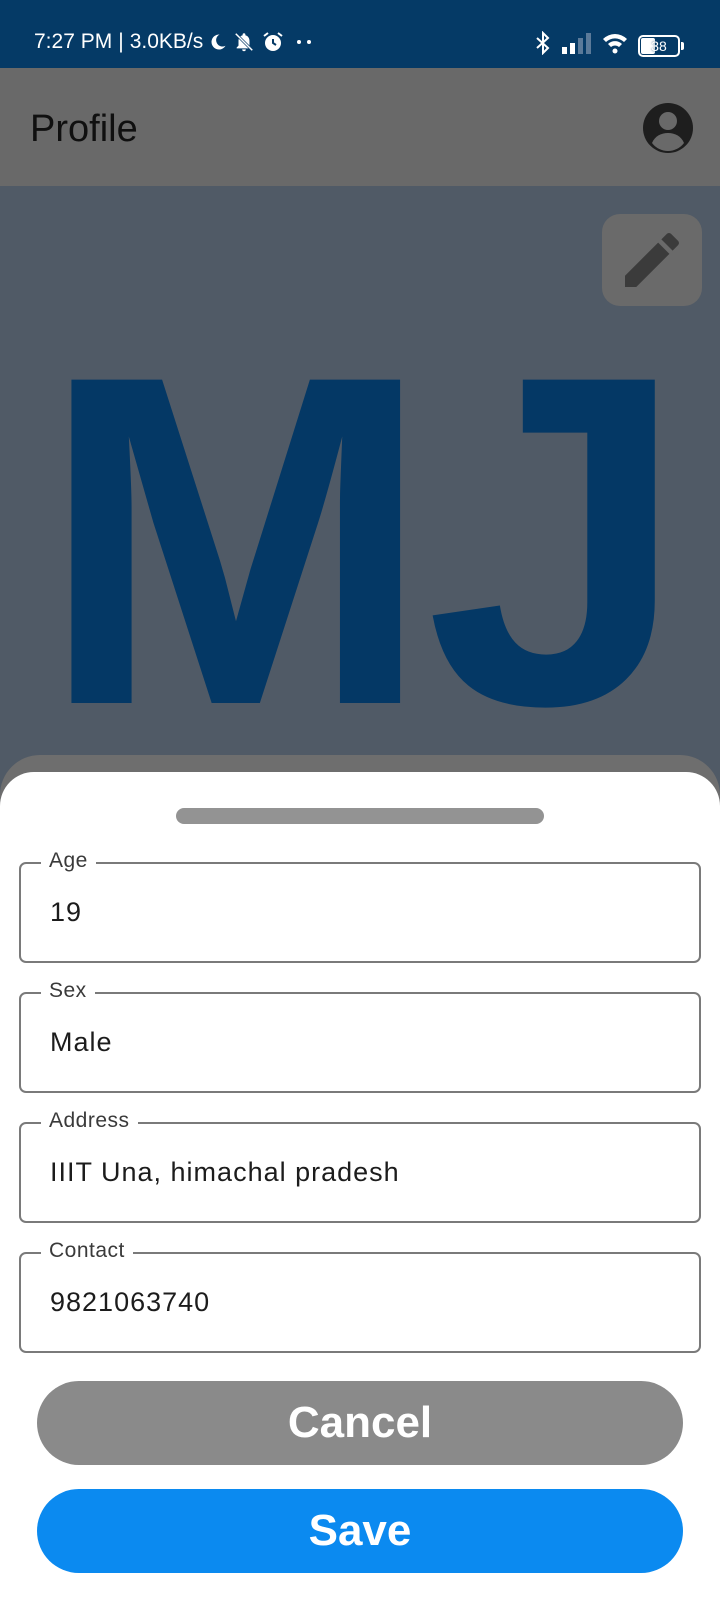 The height and width of the screenshot is (1600, 720). What do you see at coordinates (273, 42) in the screenshot?
I see `alarm-icon` at bounding box center [273, 42].